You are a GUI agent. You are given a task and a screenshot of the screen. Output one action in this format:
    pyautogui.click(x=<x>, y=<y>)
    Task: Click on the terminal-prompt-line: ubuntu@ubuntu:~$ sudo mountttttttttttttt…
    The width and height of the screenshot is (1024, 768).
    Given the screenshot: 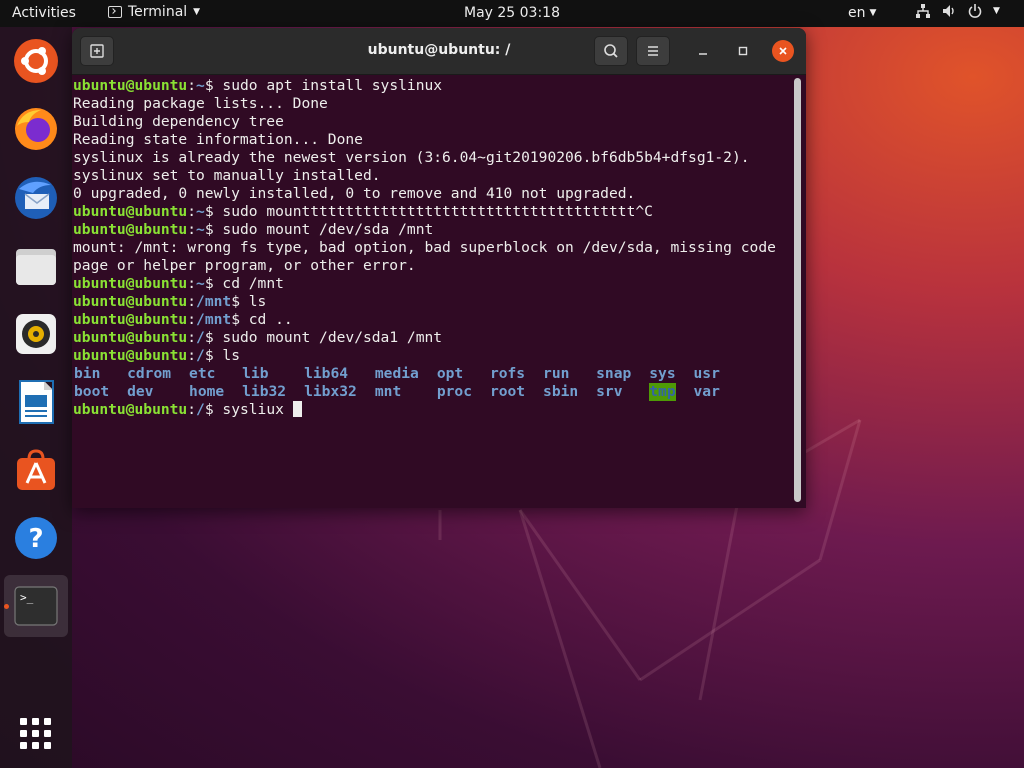 What is the action you would take?
    pyautogui.click(x=433, y=212)
    